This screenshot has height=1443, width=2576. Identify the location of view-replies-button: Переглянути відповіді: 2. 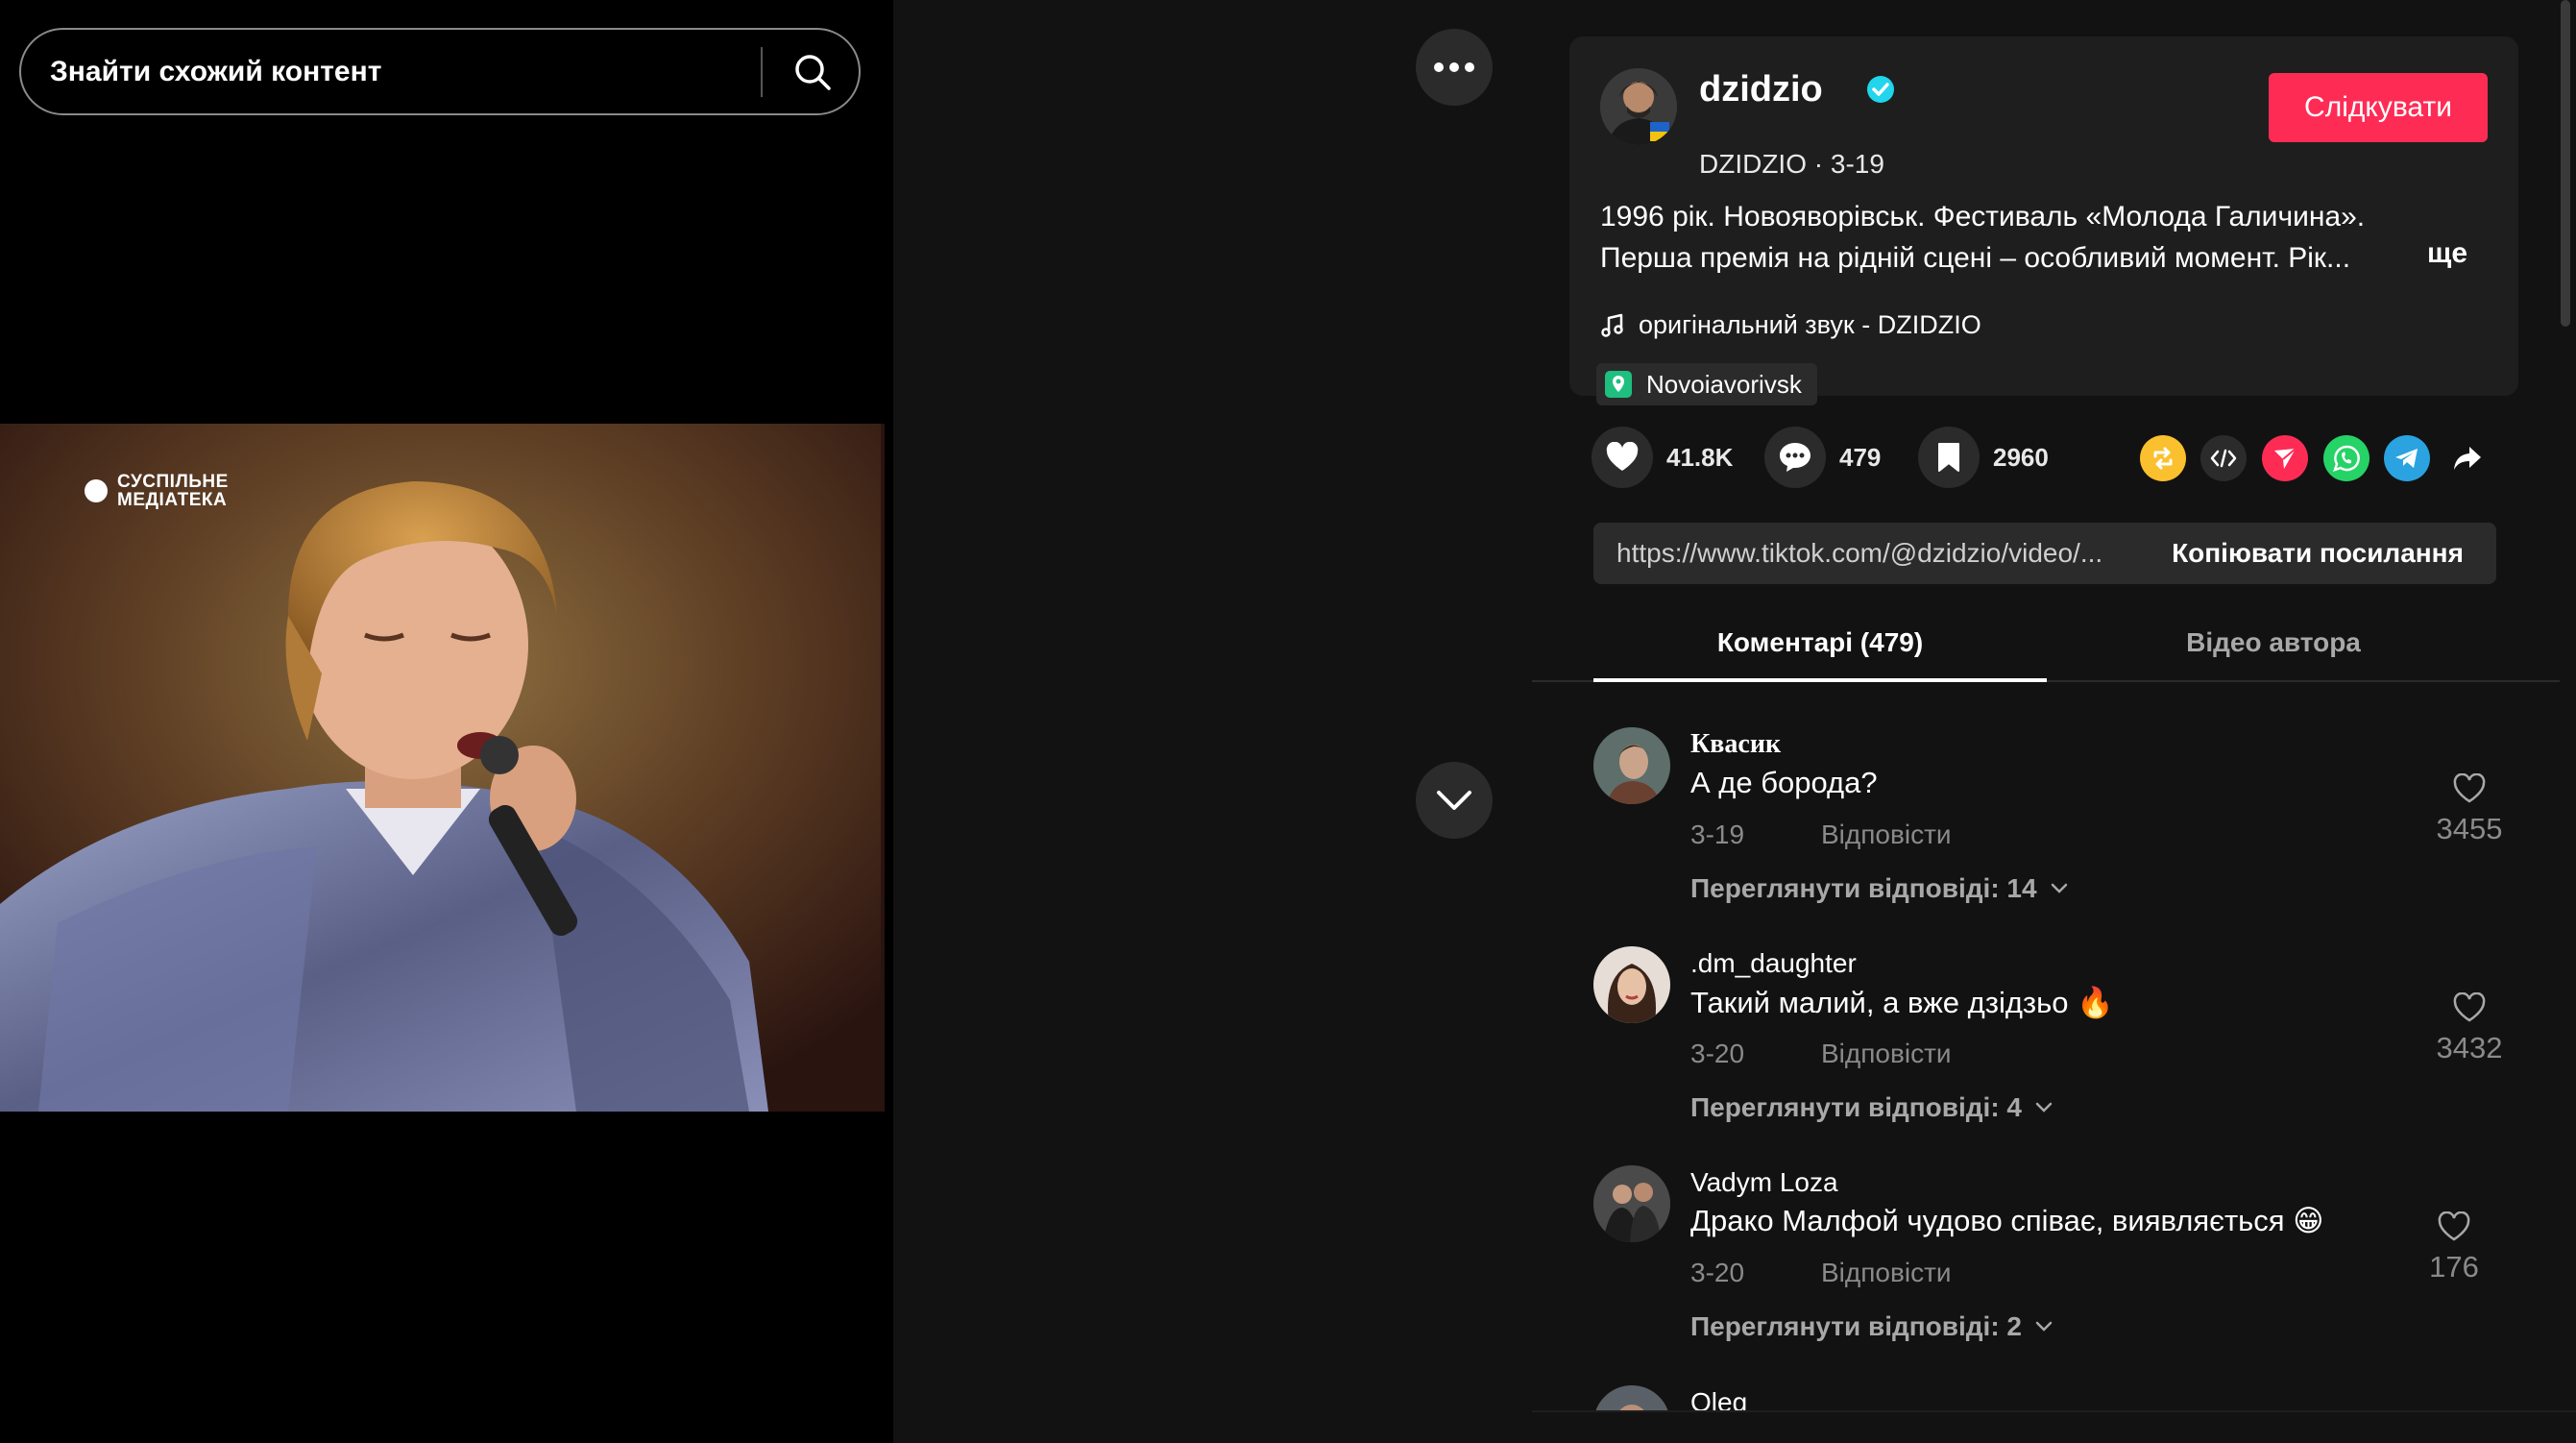
(1871, 1327).